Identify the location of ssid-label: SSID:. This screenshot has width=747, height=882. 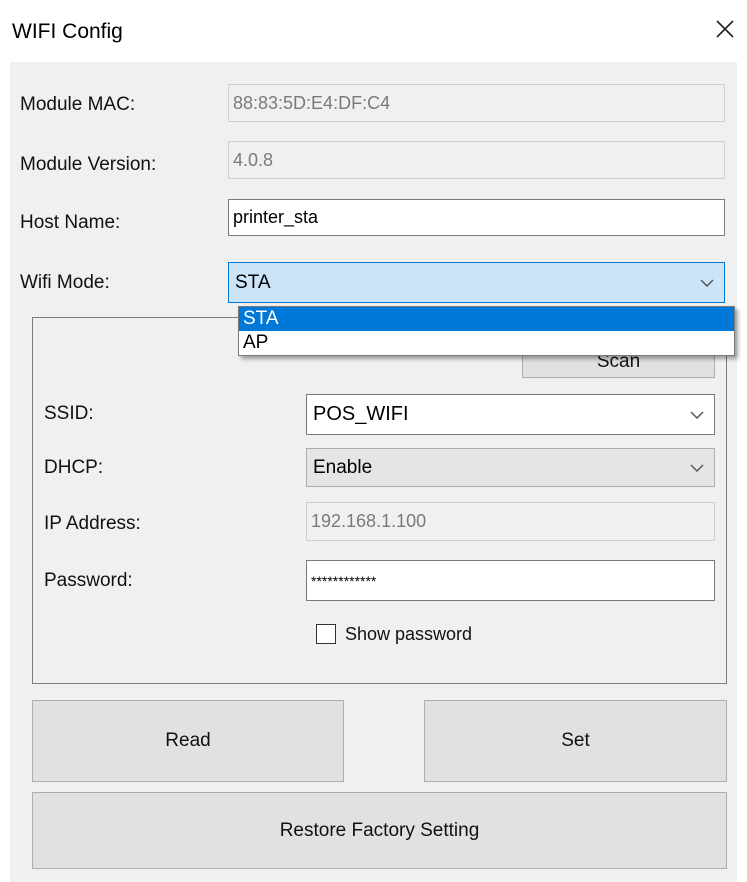
(69, 413).